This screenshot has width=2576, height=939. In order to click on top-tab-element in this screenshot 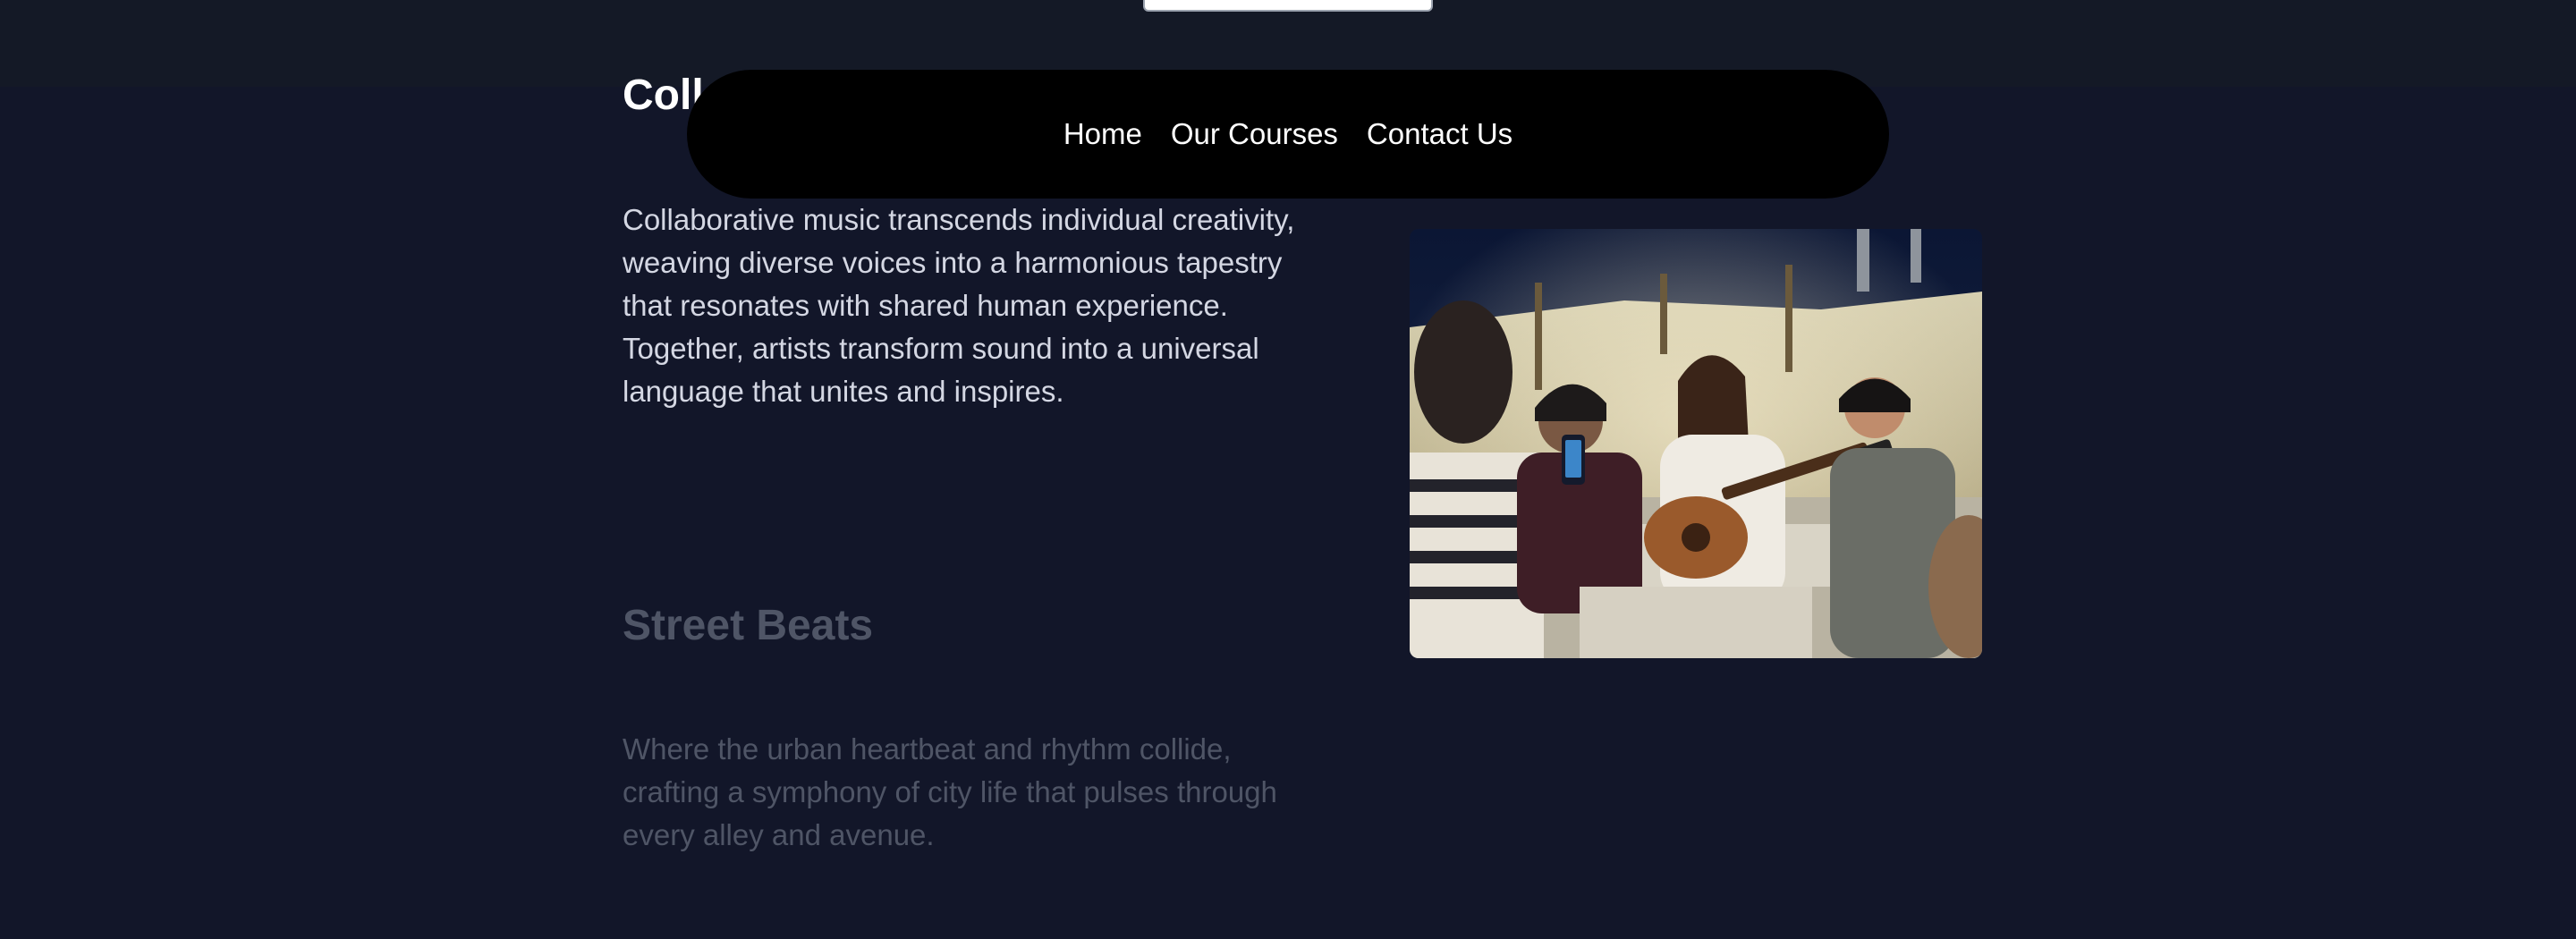, I will do `click(1288, 5)`.